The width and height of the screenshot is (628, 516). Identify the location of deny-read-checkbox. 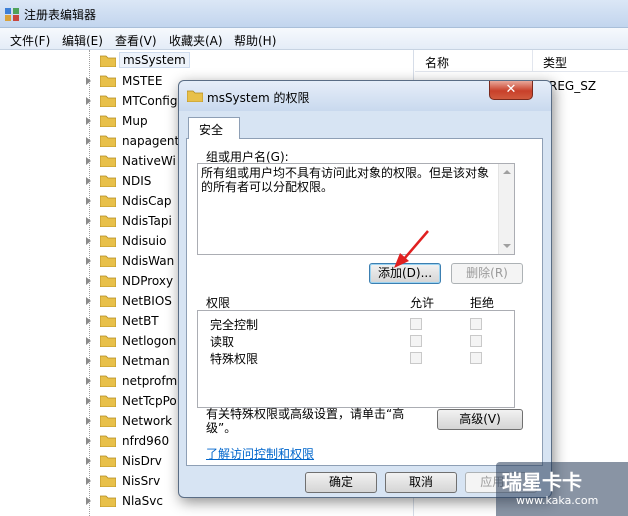
(476, 341).